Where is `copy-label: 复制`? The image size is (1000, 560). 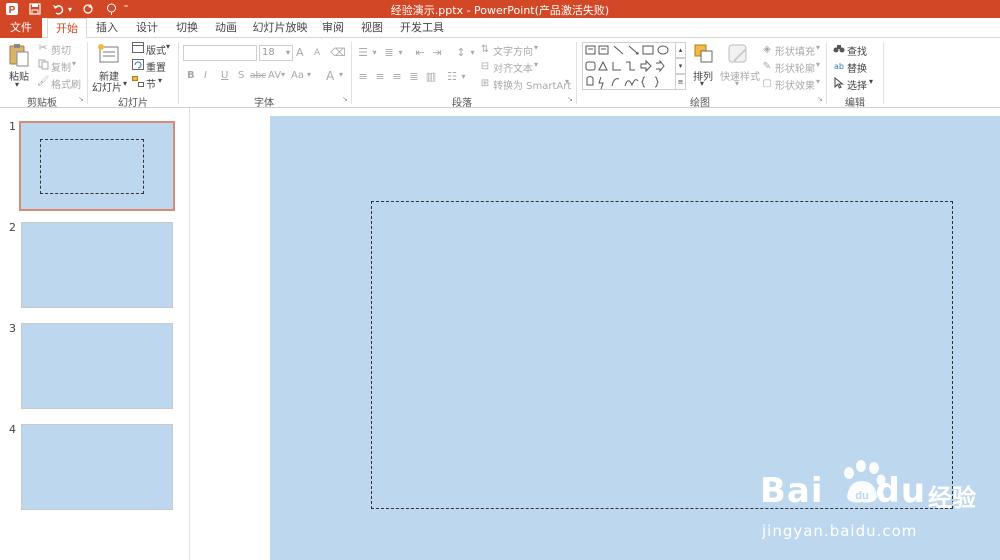 copy-label: 复制 is located at coordinates (61, 66).